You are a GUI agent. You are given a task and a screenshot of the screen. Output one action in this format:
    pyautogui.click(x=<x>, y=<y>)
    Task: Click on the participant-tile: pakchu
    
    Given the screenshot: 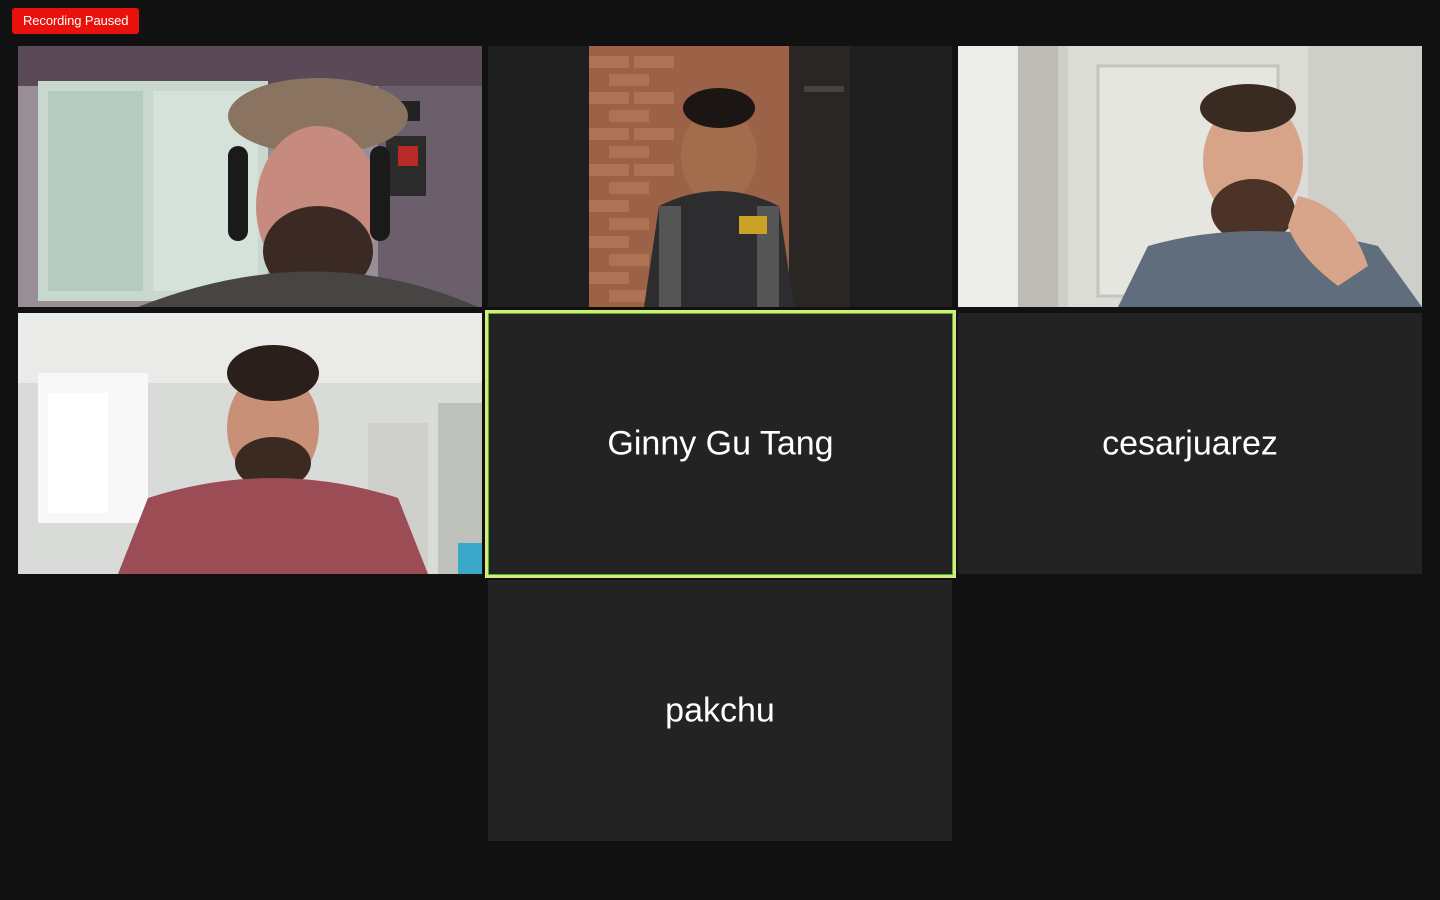 What is the action you would take?
    pyautogui.click(x=720, y=710)
    